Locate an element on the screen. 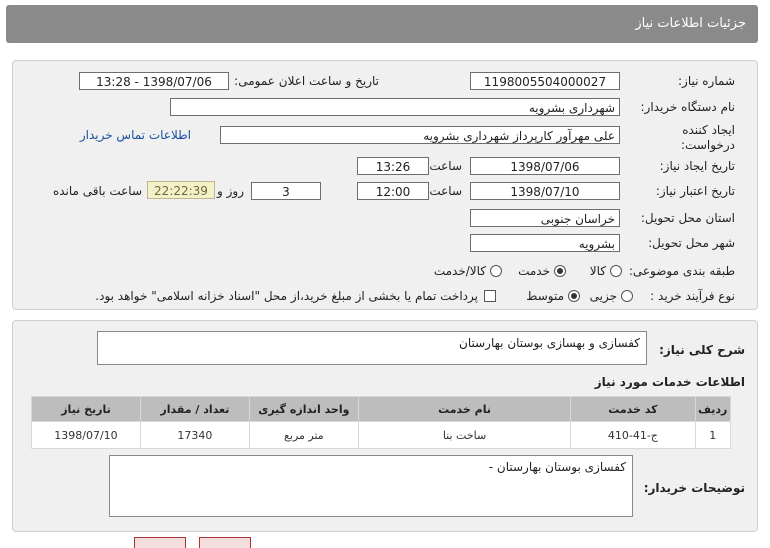  cell-row-number: 1 is located at coordinates (713, 435).